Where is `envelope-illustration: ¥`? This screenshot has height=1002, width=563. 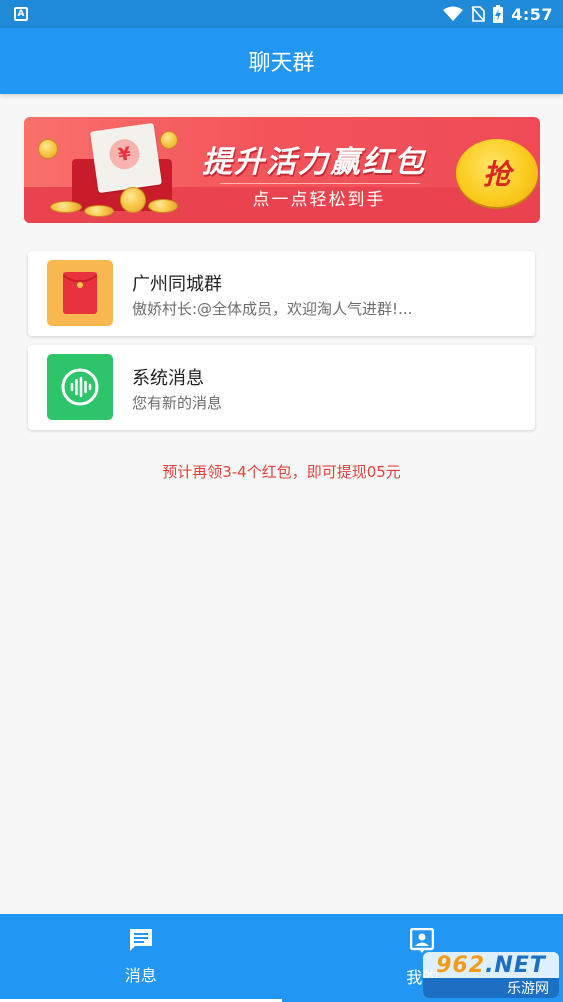 envelope-illustration: ¥ is located at coordinates (126, 158).